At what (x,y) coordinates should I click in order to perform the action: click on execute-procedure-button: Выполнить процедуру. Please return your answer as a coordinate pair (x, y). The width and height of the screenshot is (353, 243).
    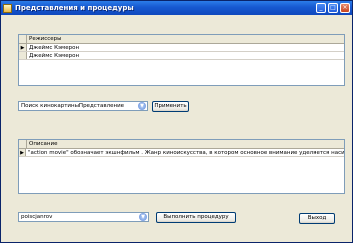
    Looking at the image, I should click on (196, 217).